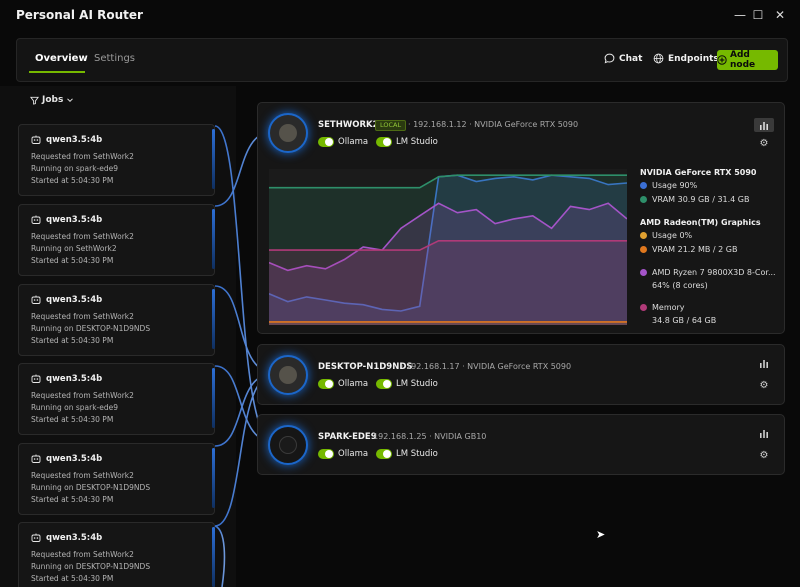 The image size is (800, 587). What do you see at coordinates (740, 15) in the screenshot?
I see `minimize-button: —` at bounding box center [740, 15].